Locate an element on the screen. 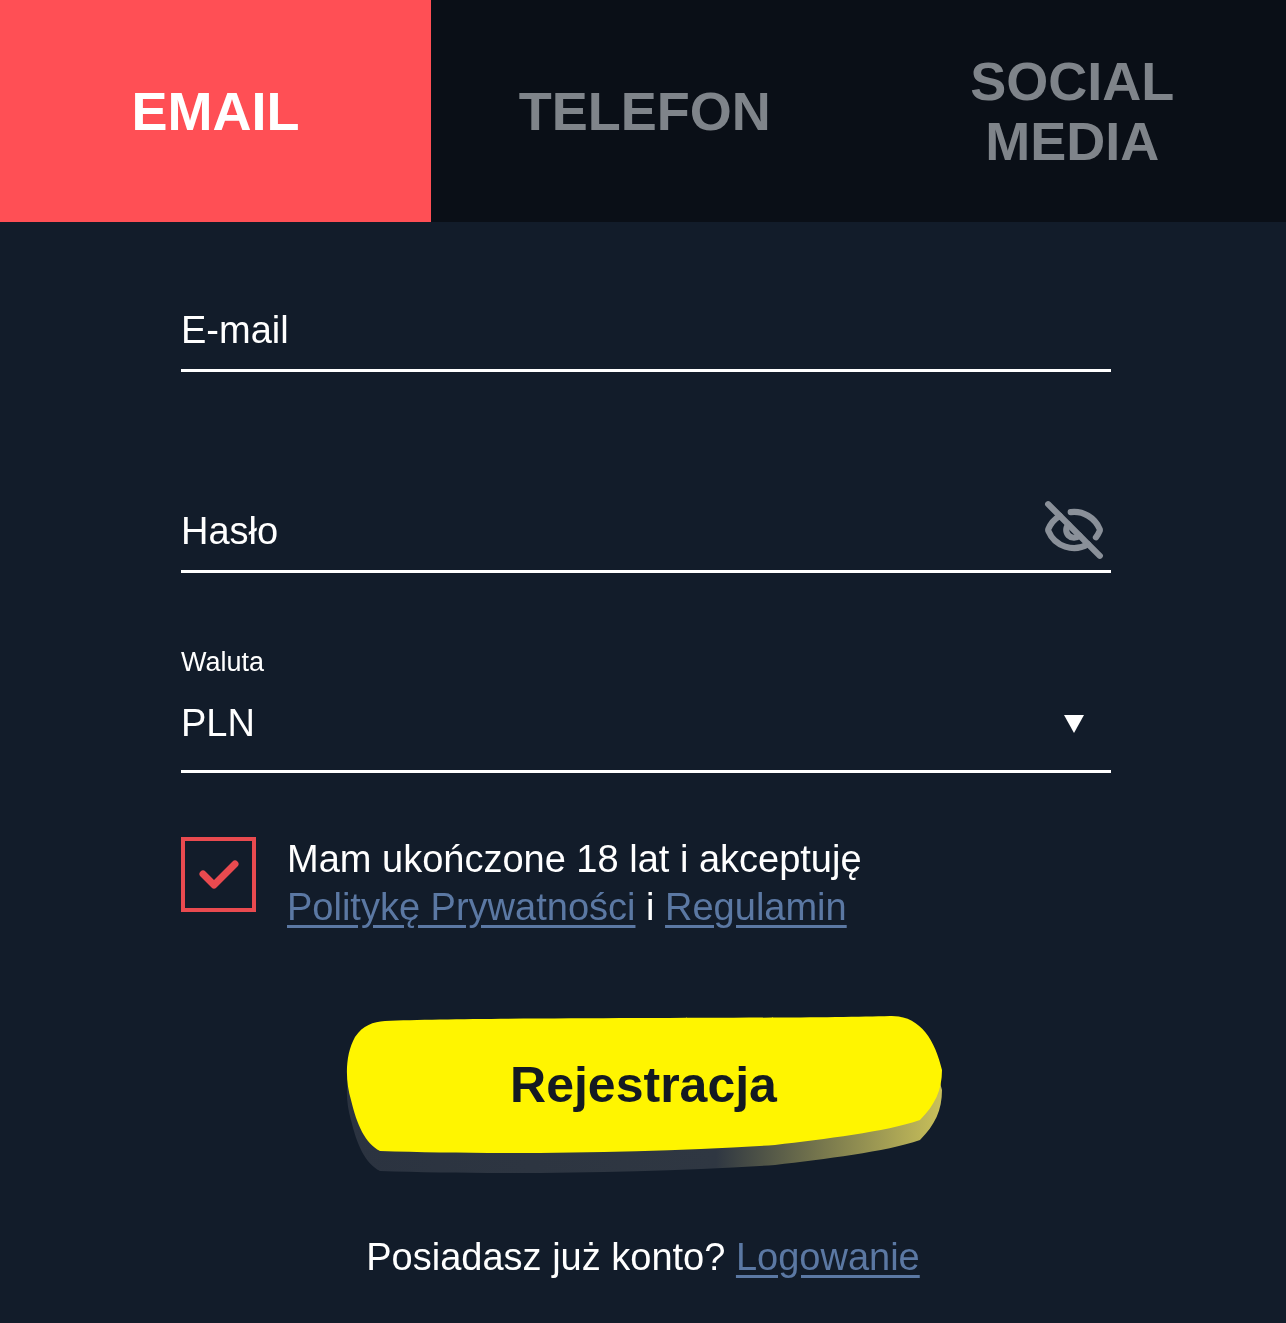 Image resolution: width=1286 pixels, height=1323 pixels. caret-icon is located at coordinates (1074, 723).